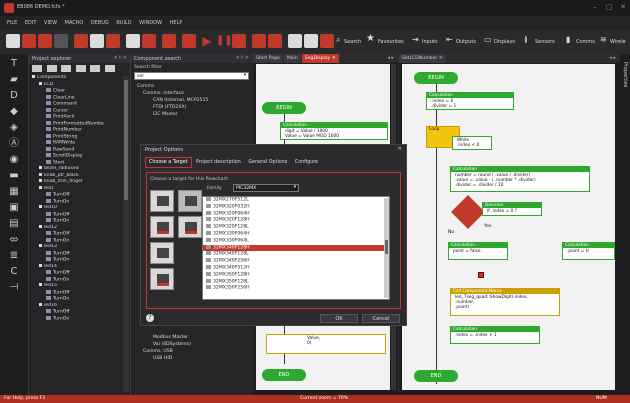 The image size is (630, 403). Describe the element at coordinates (478, 251) in the screenshot. I see `flow-calc-point-false: Calculation point = false` at that location.